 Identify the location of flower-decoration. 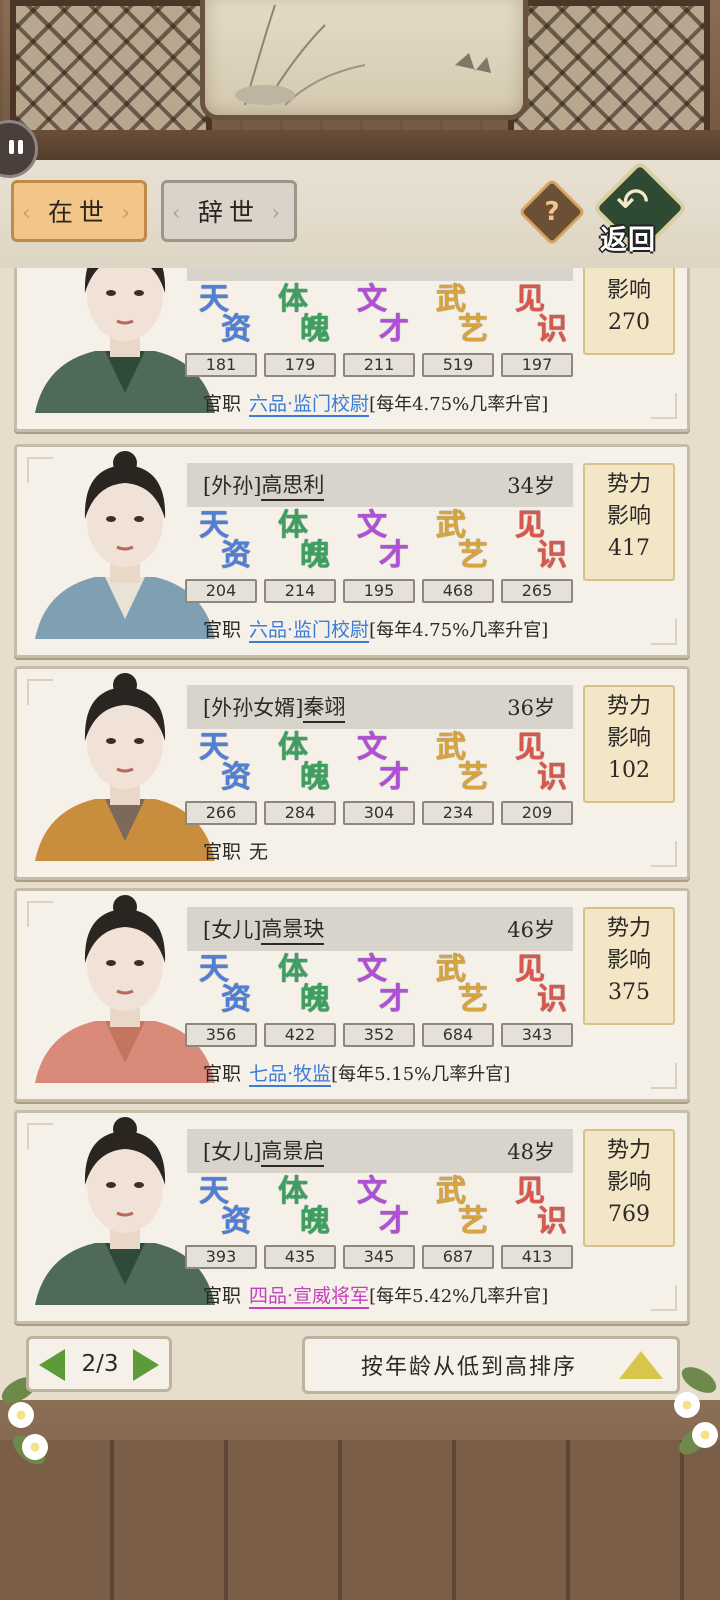
(35, 1447).